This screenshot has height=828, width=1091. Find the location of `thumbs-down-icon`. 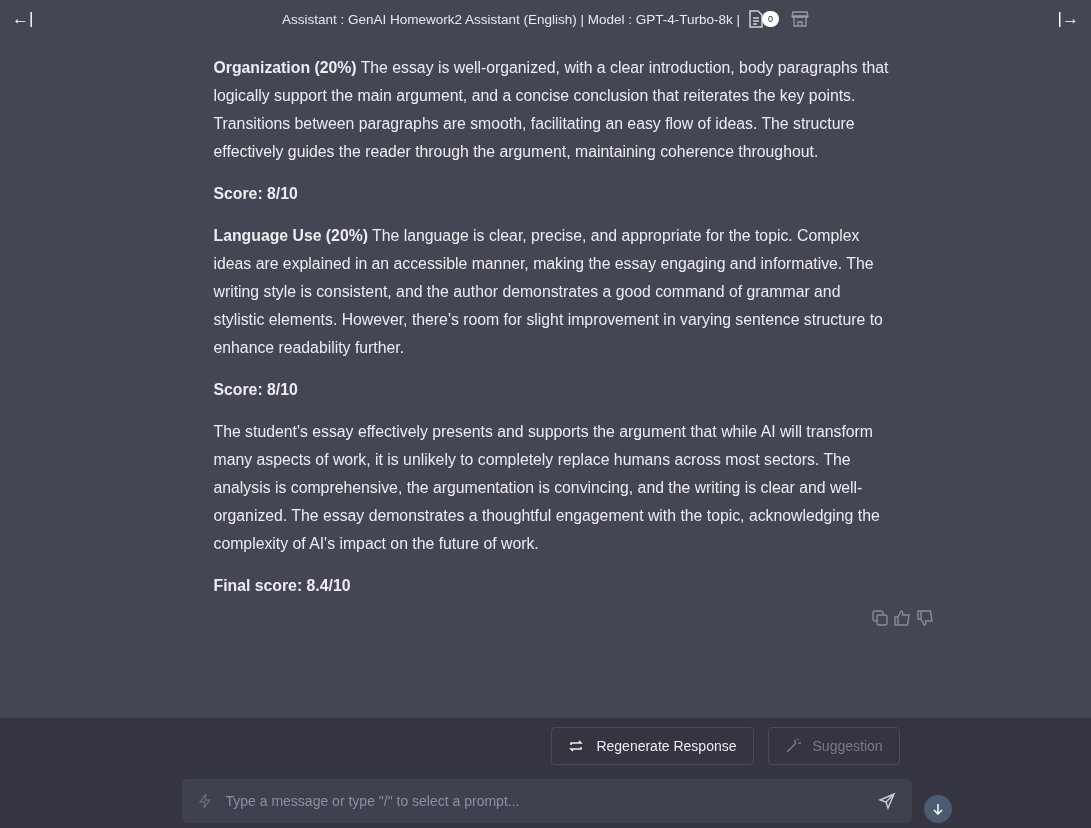

thumbs-down-icon is located at coordinates (925, 618).